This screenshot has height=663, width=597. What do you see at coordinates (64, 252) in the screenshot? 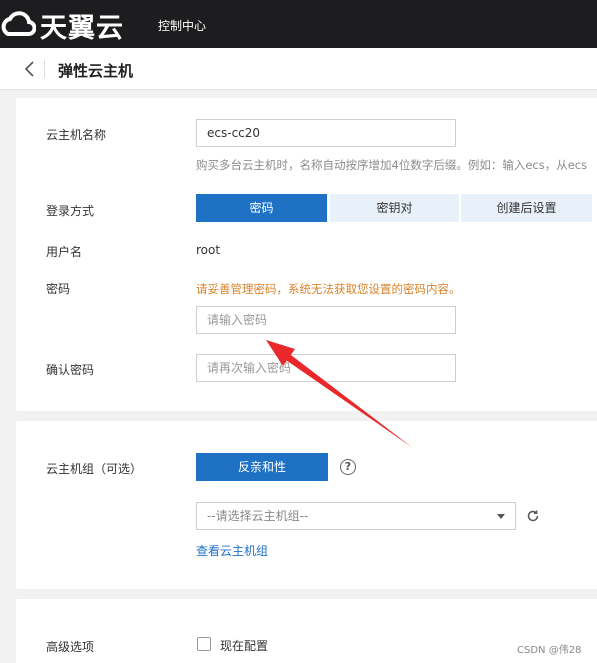
I see `username-label: 用户名` at bounding box center [64, 252].